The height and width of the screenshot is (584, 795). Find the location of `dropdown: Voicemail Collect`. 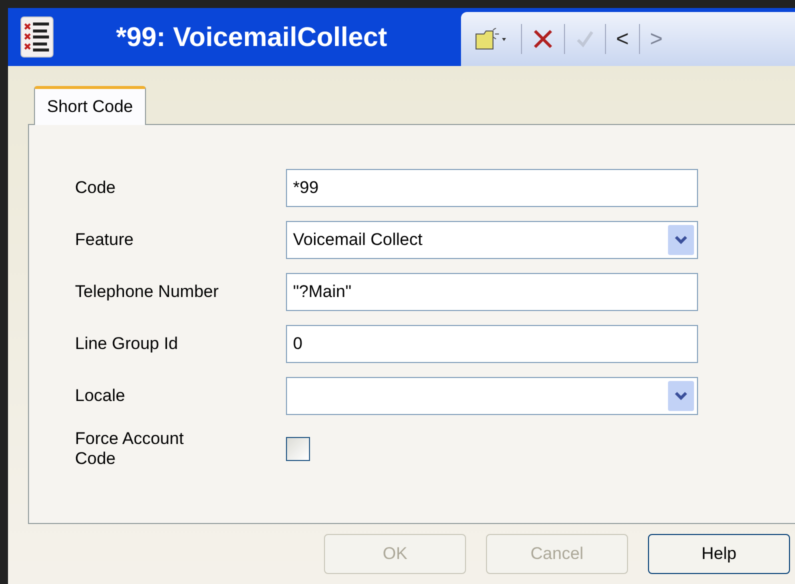

dropdown: Voicemail Collect is located at coordinates (492, 240).